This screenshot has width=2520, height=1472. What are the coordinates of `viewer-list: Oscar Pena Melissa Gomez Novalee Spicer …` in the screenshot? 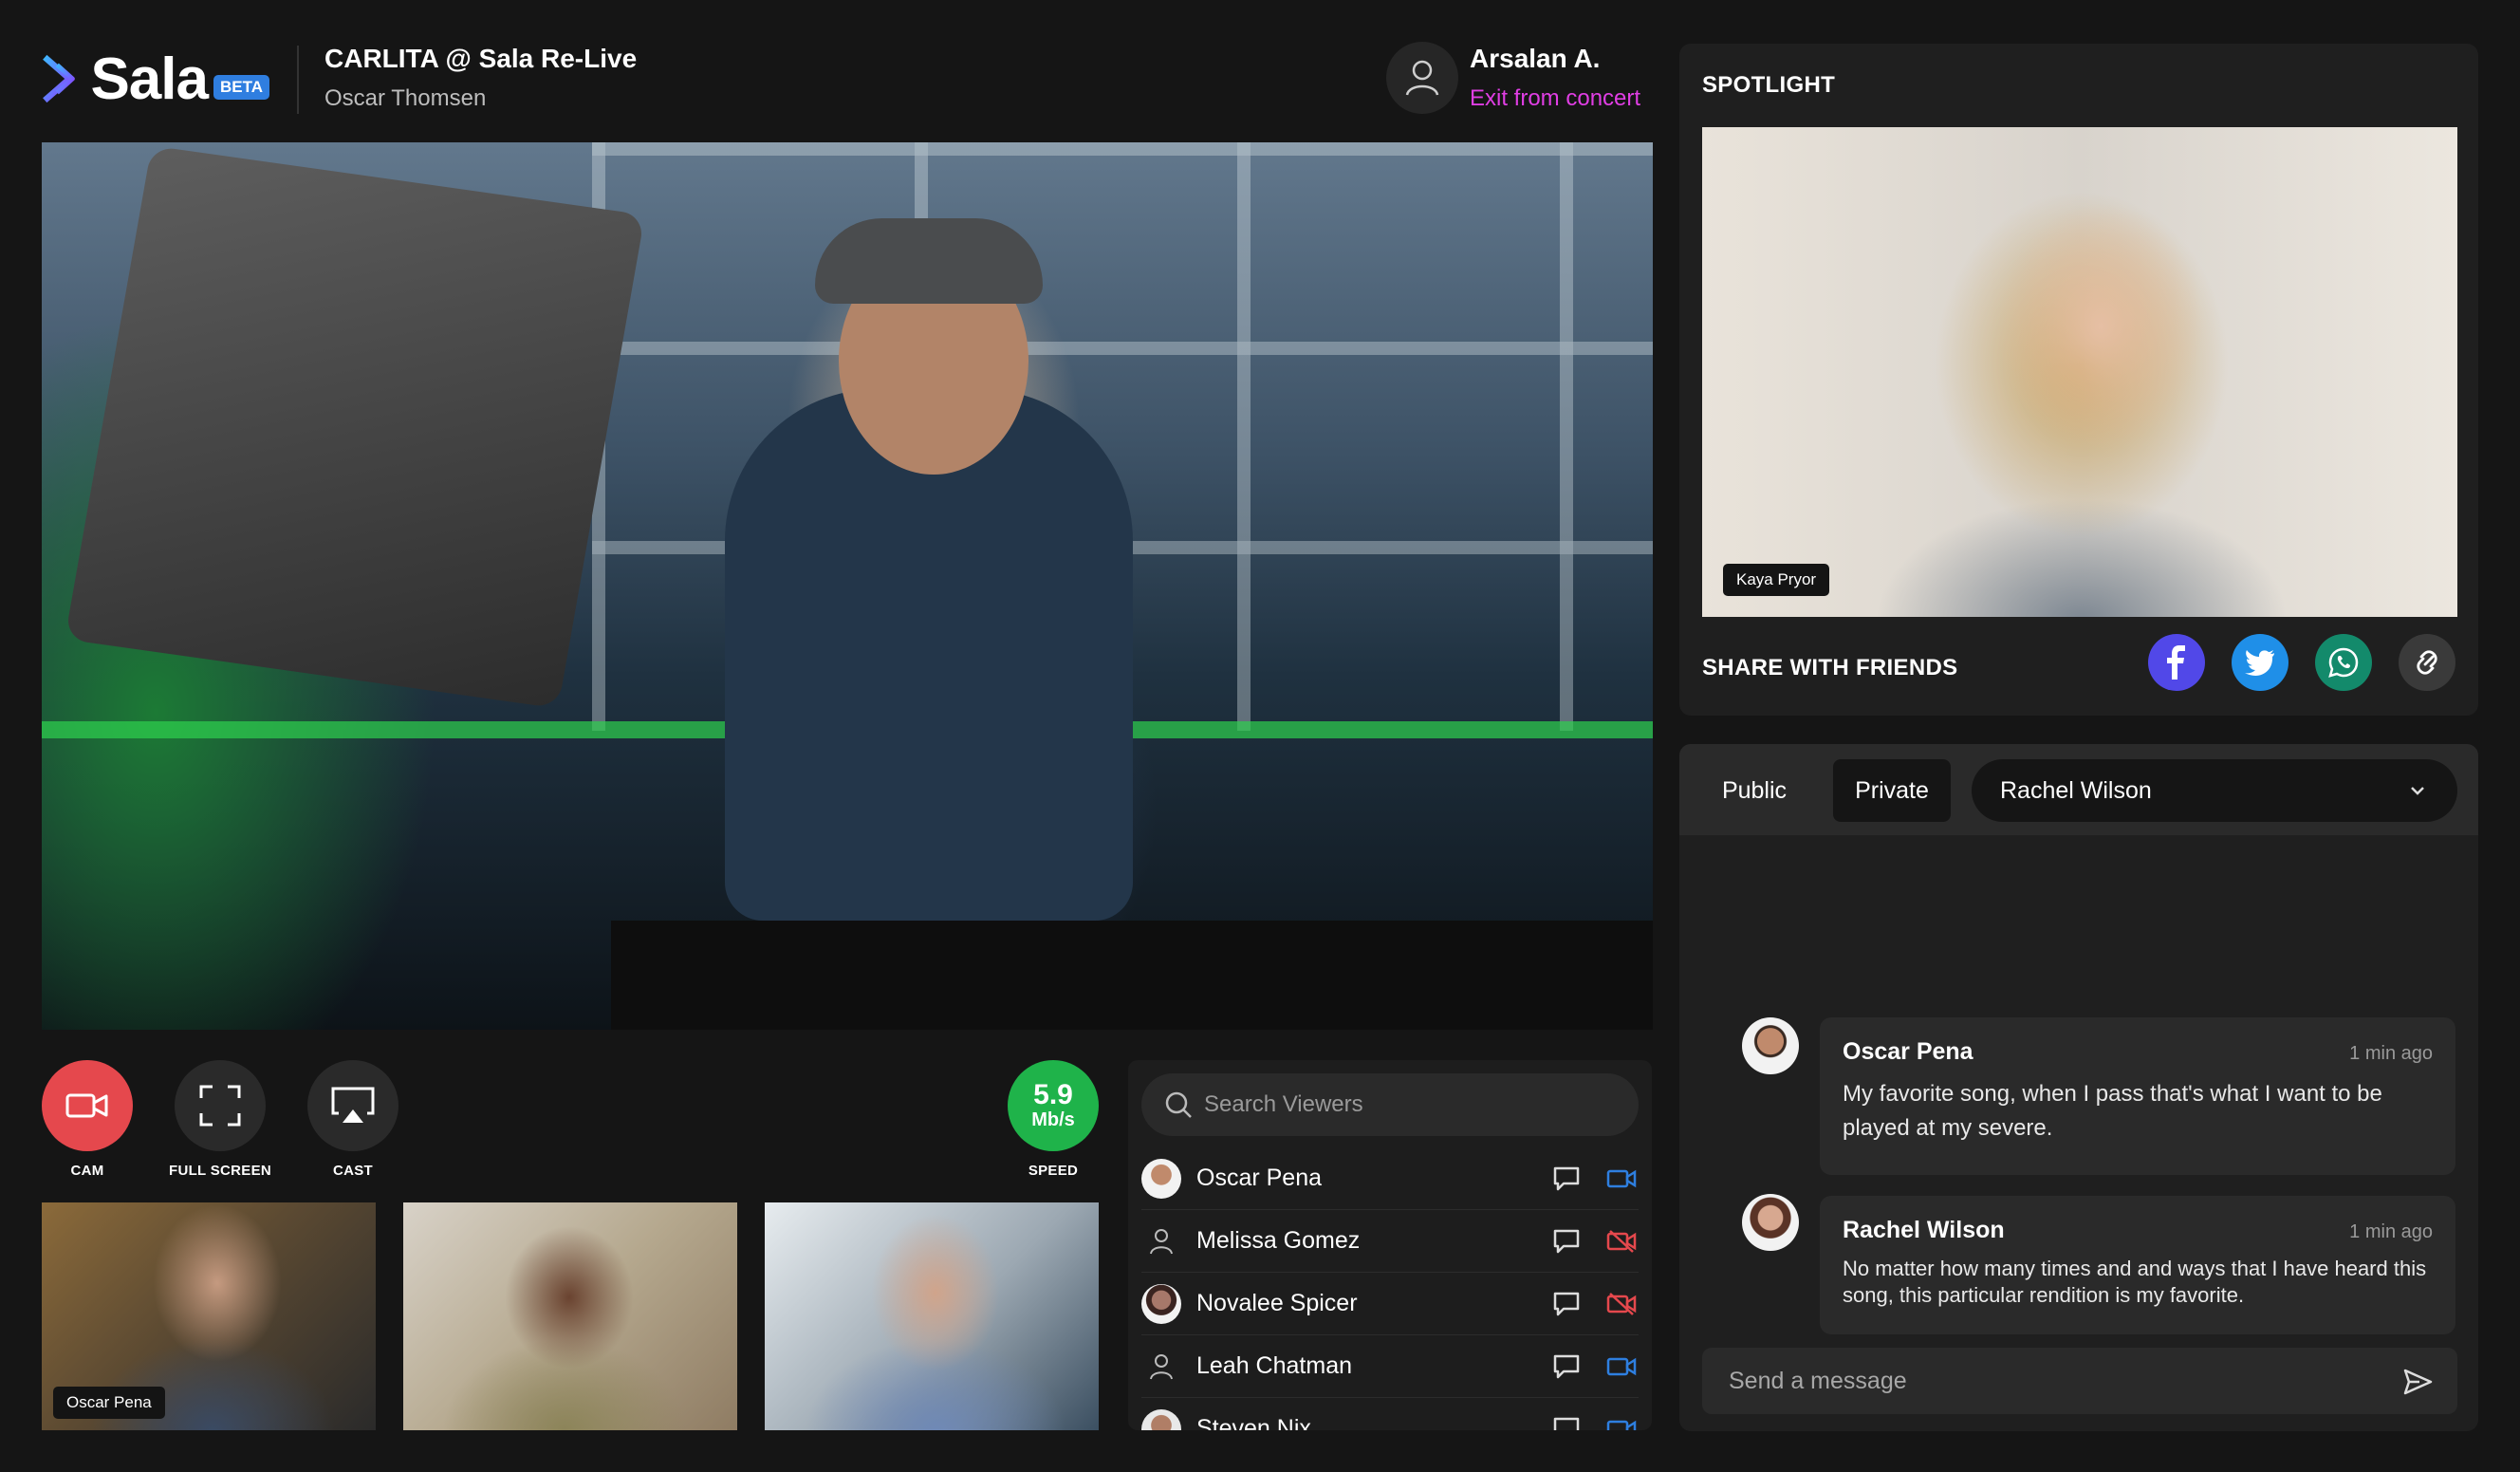 It's located at (1390, 1289).